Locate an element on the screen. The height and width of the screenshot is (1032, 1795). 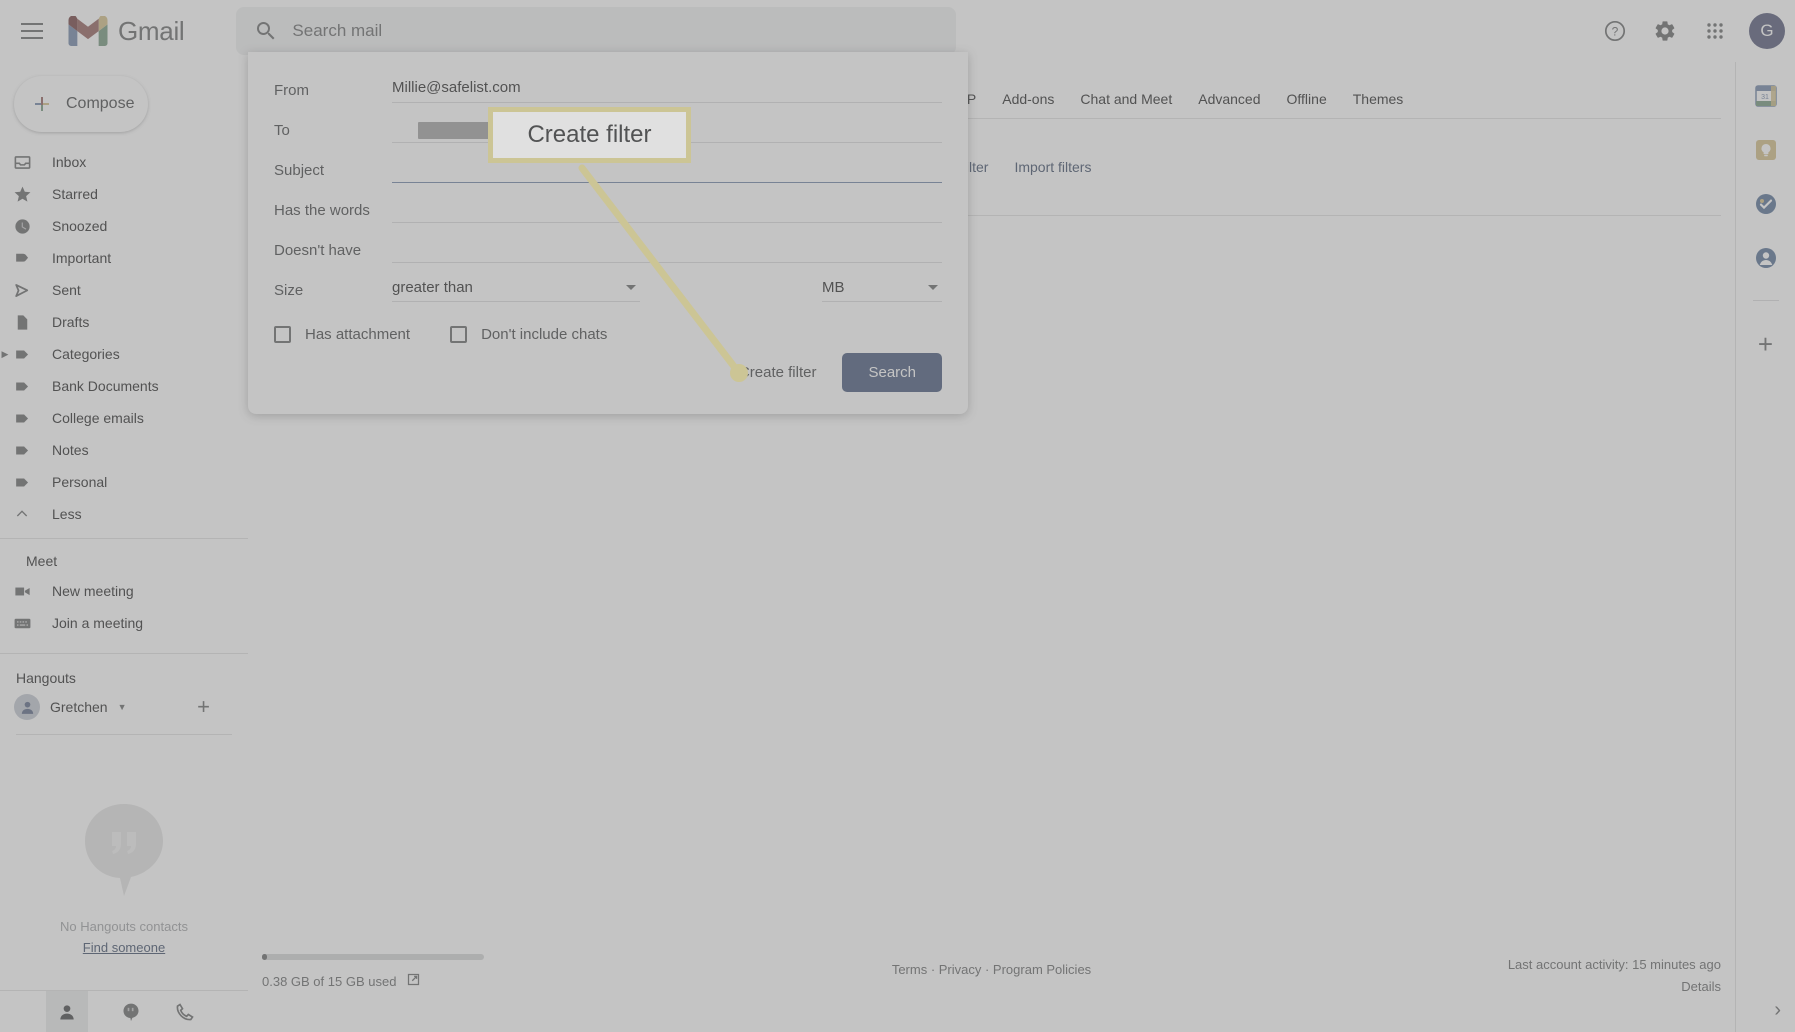
send-icon is located at coordinates (22, 290).